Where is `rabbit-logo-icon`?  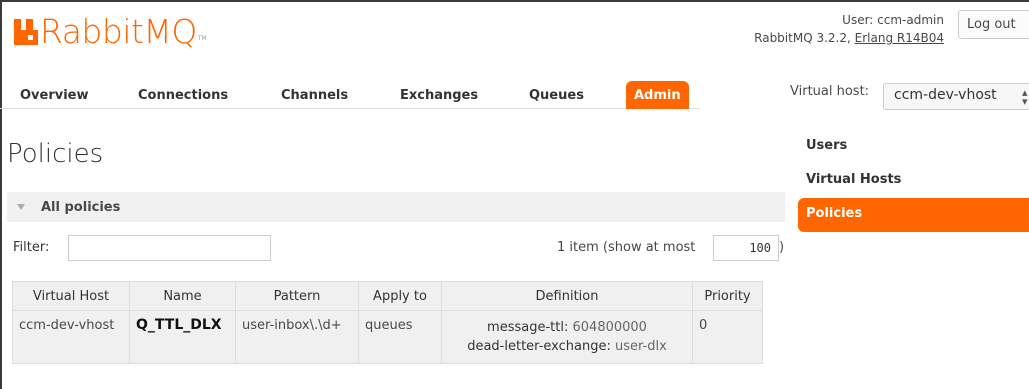 rabbit-logo-icon is located at coordinates (26, 32).